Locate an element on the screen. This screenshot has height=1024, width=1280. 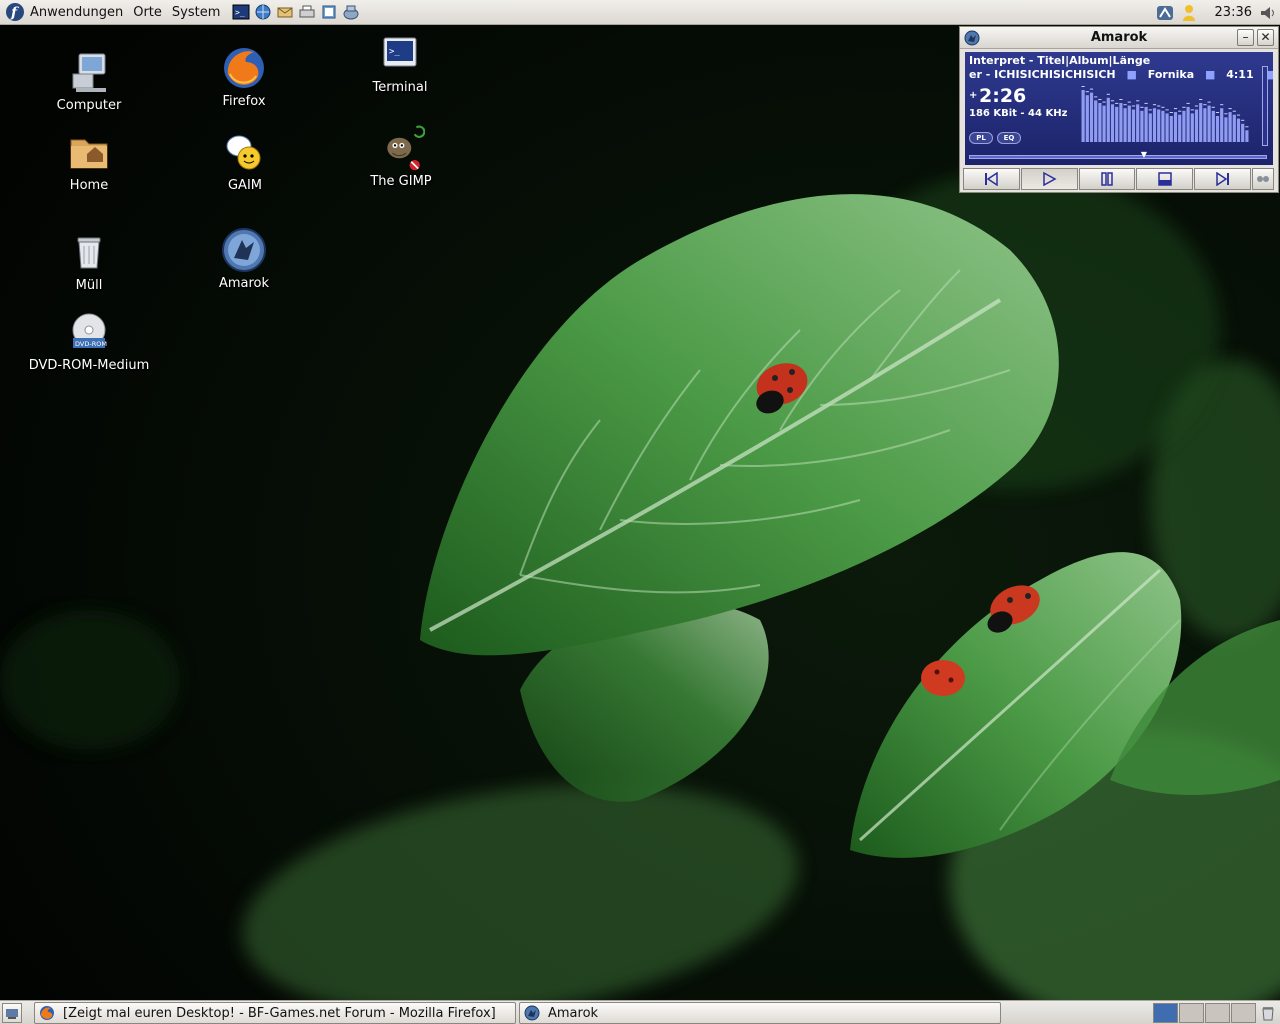
elapsed-time: 2:26 is located at coordinates (1002, 96).